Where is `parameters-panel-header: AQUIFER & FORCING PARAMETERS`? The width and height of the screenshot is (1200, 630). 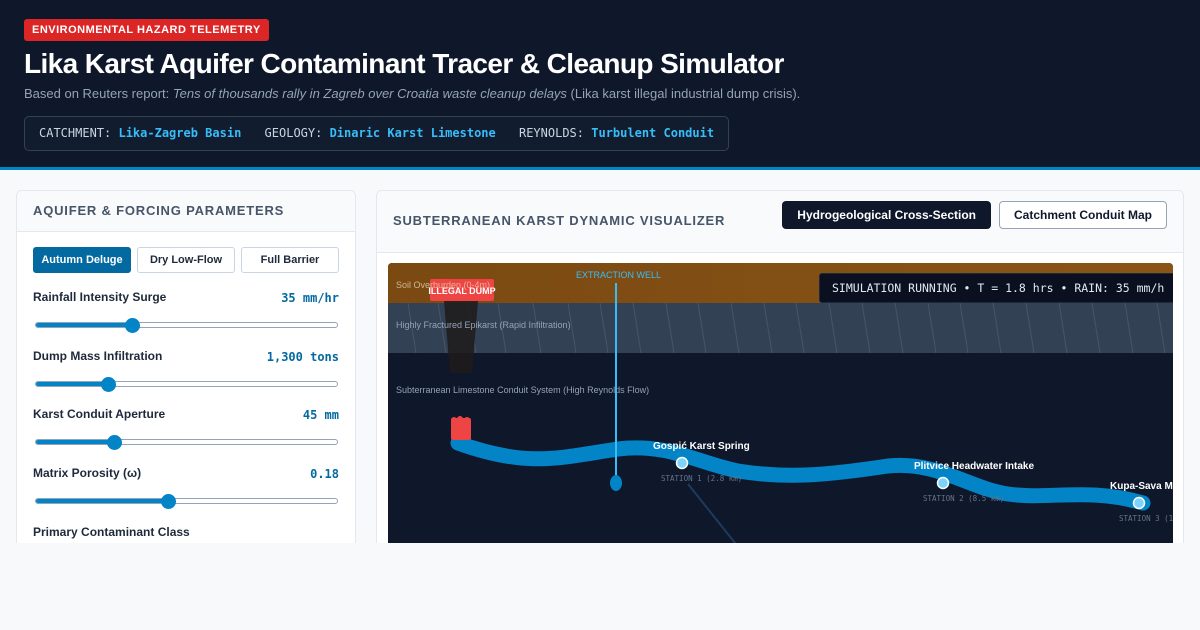 parameters-panel-header: AQUIFER & FORCING PARAMETERS is located at coordinates (186, 211).